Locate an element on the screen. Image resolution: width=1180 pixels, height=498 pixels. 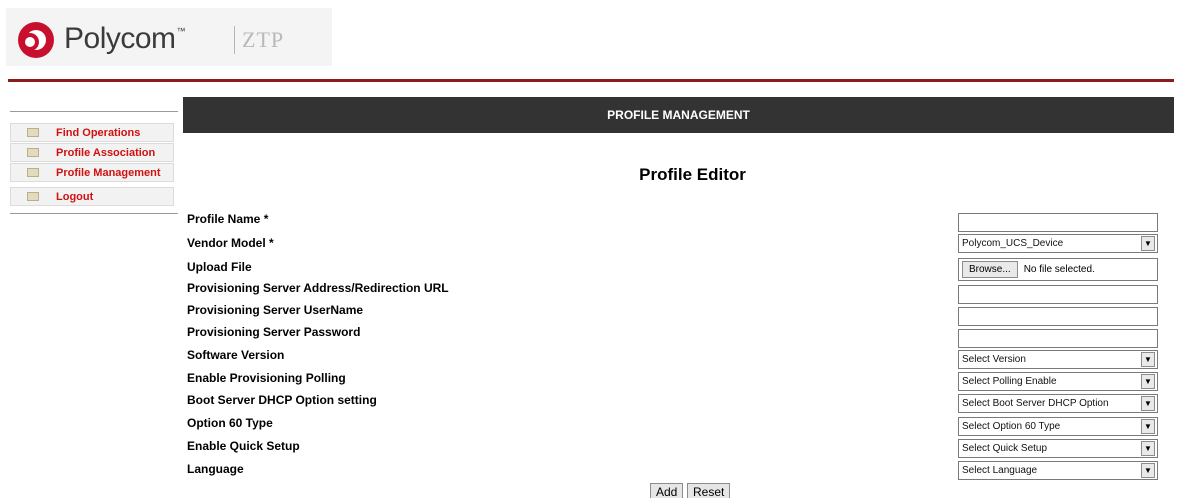
sidebar-item-find-operations: Find Operations is located at coordinates (92, 132).